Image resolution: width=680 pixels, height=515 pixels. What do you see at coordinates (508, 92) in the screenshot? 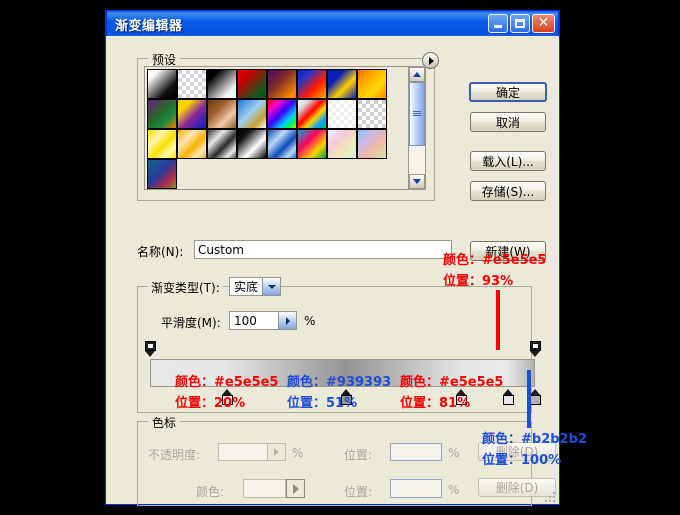
I see `ok-button: 确定` at bounding box center [508, 92].